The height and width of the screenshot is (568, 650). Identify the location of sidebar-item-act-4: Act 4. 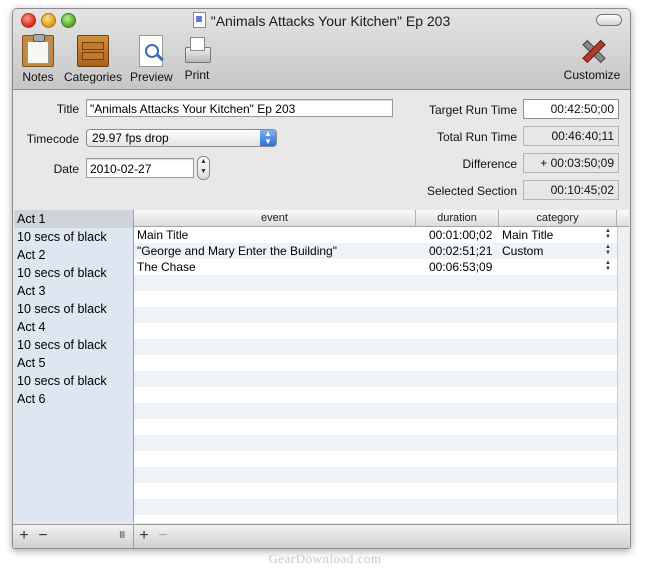
(73, 327).